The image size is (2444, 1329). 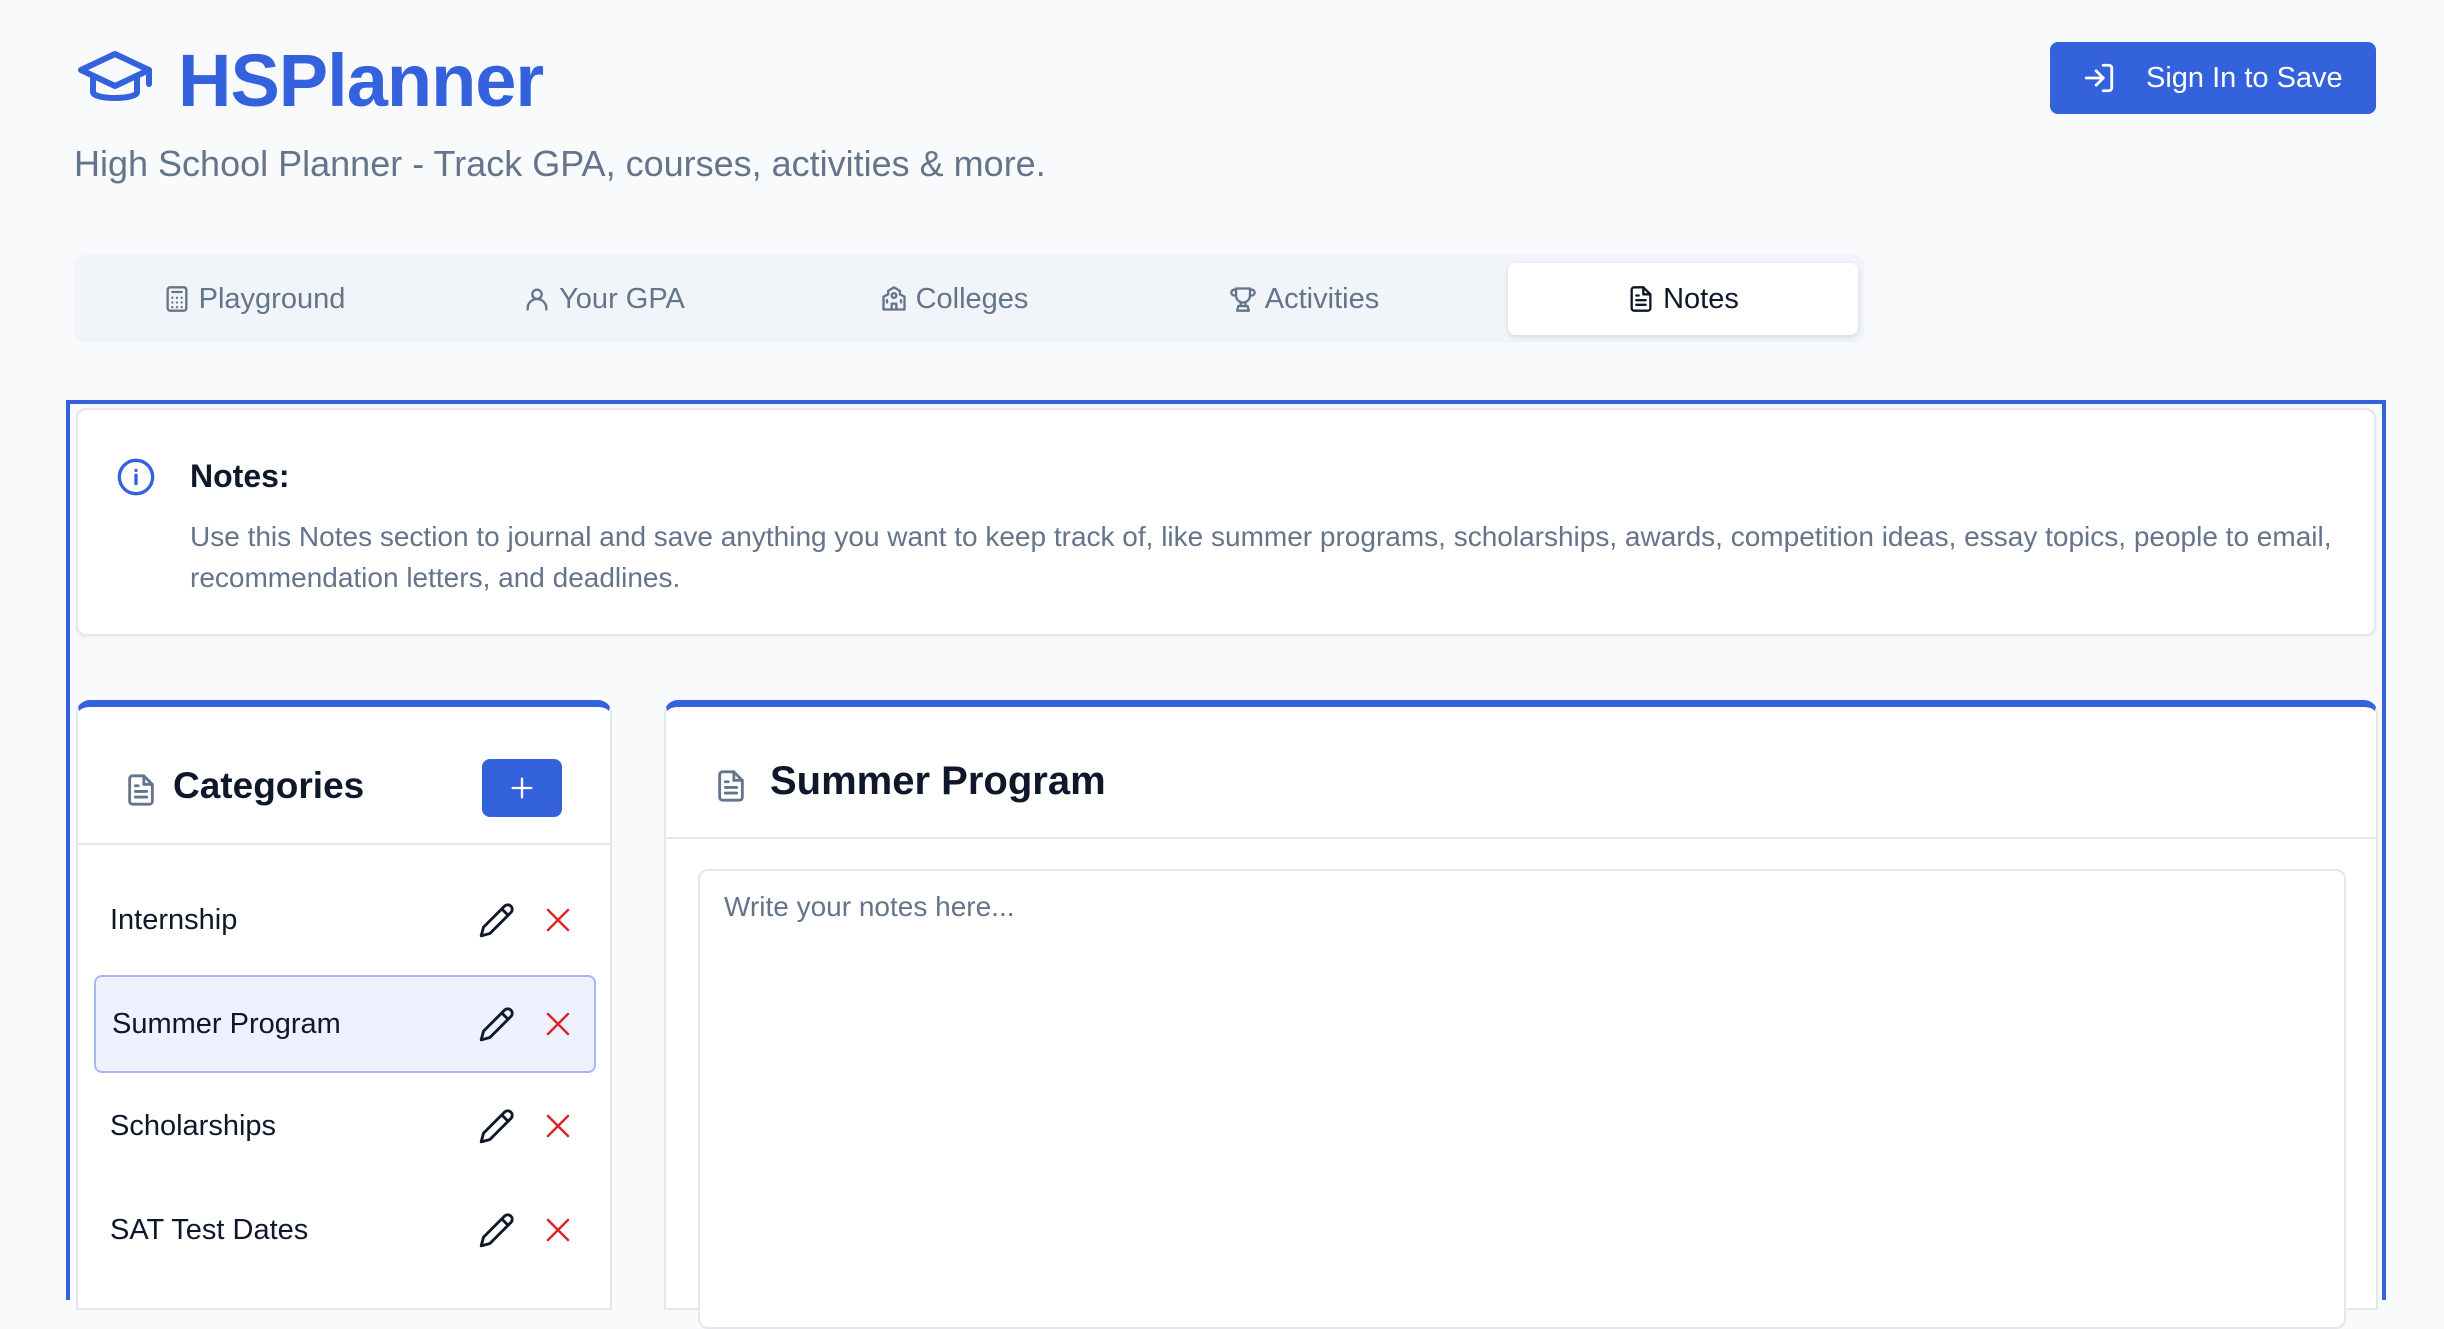 I want to click on tab-playground: Playground, so click(x=254, y=299).